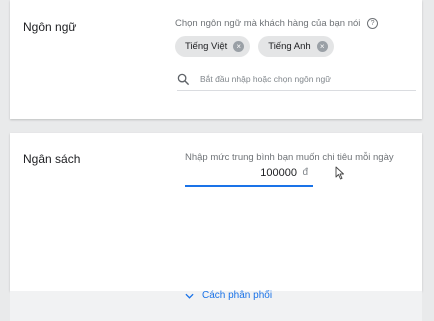  What do you see at coordinates (206, 46) in the screenshot?
I see `chip-label: Tiếng Việt` at bounding box center [206, 46].